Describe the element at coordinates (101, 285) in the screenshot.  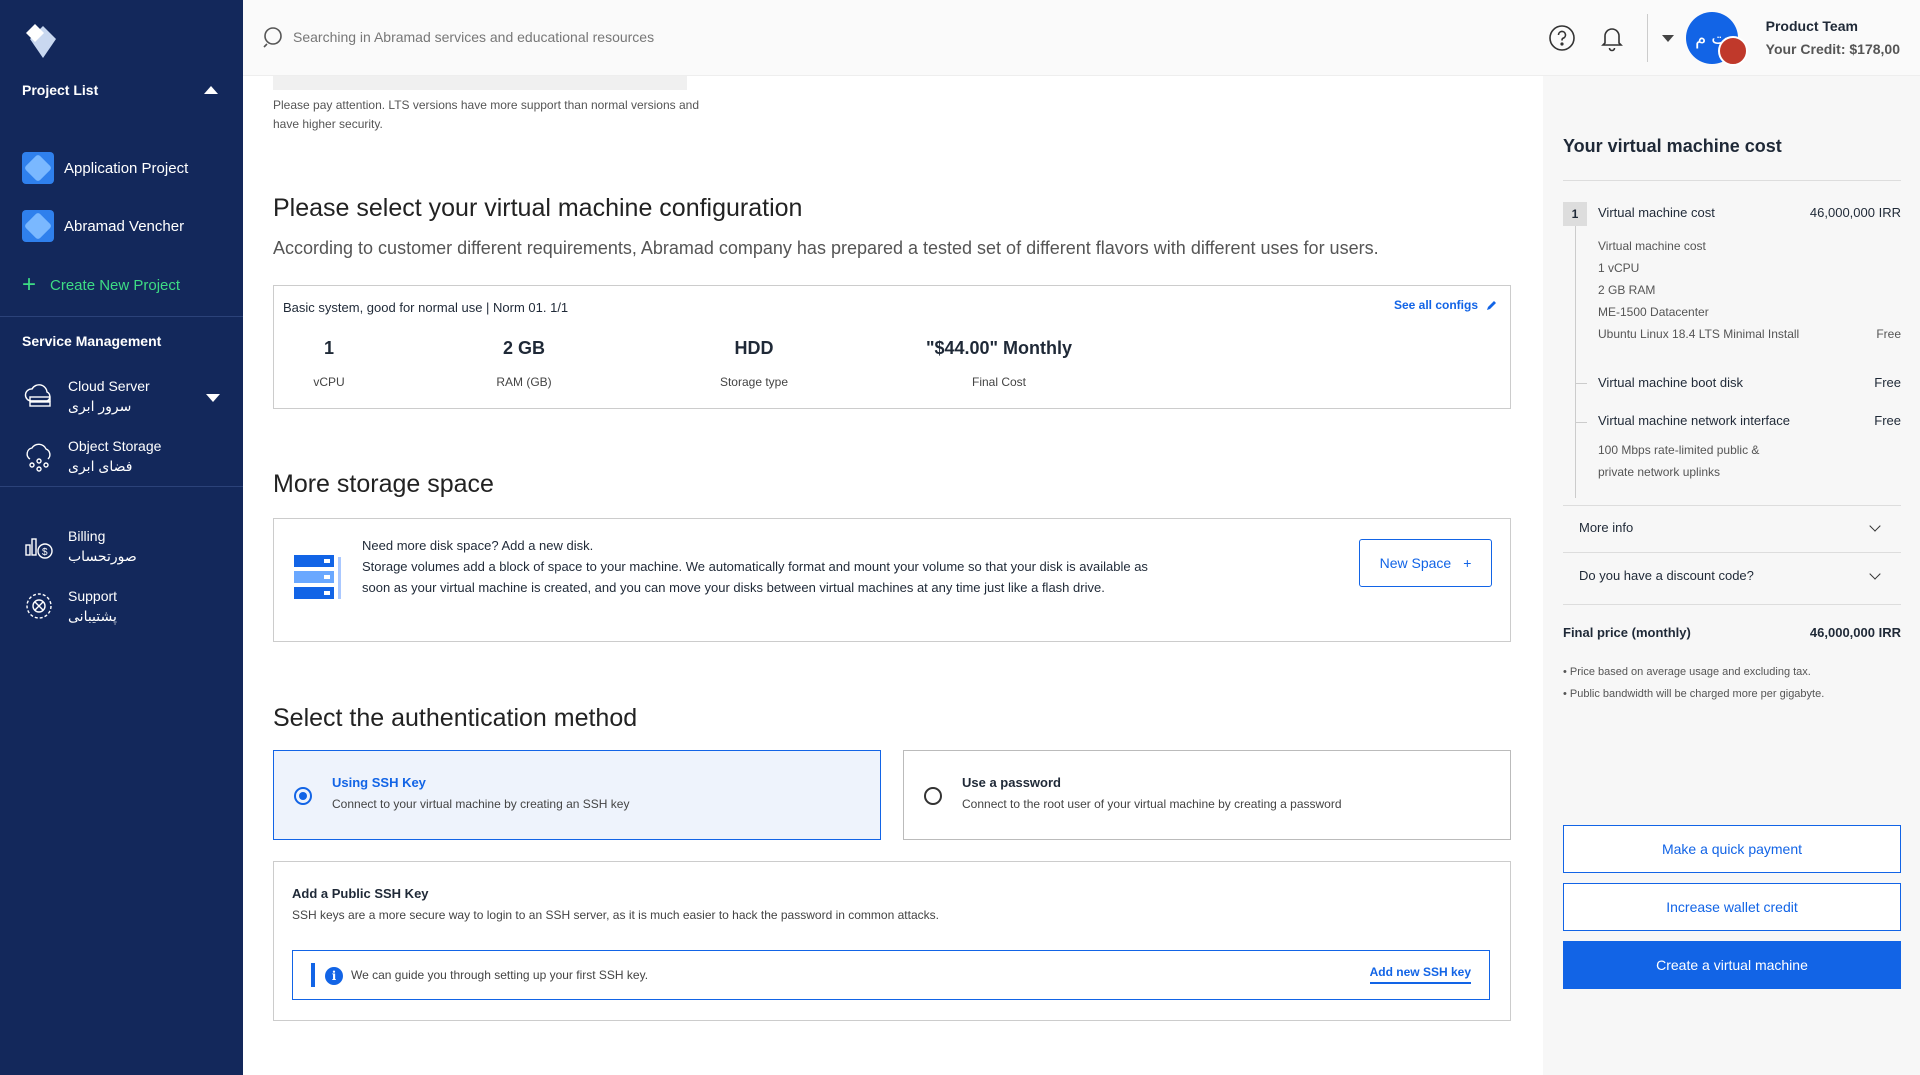
I see `create-project-button: + Create New Project` at that location.